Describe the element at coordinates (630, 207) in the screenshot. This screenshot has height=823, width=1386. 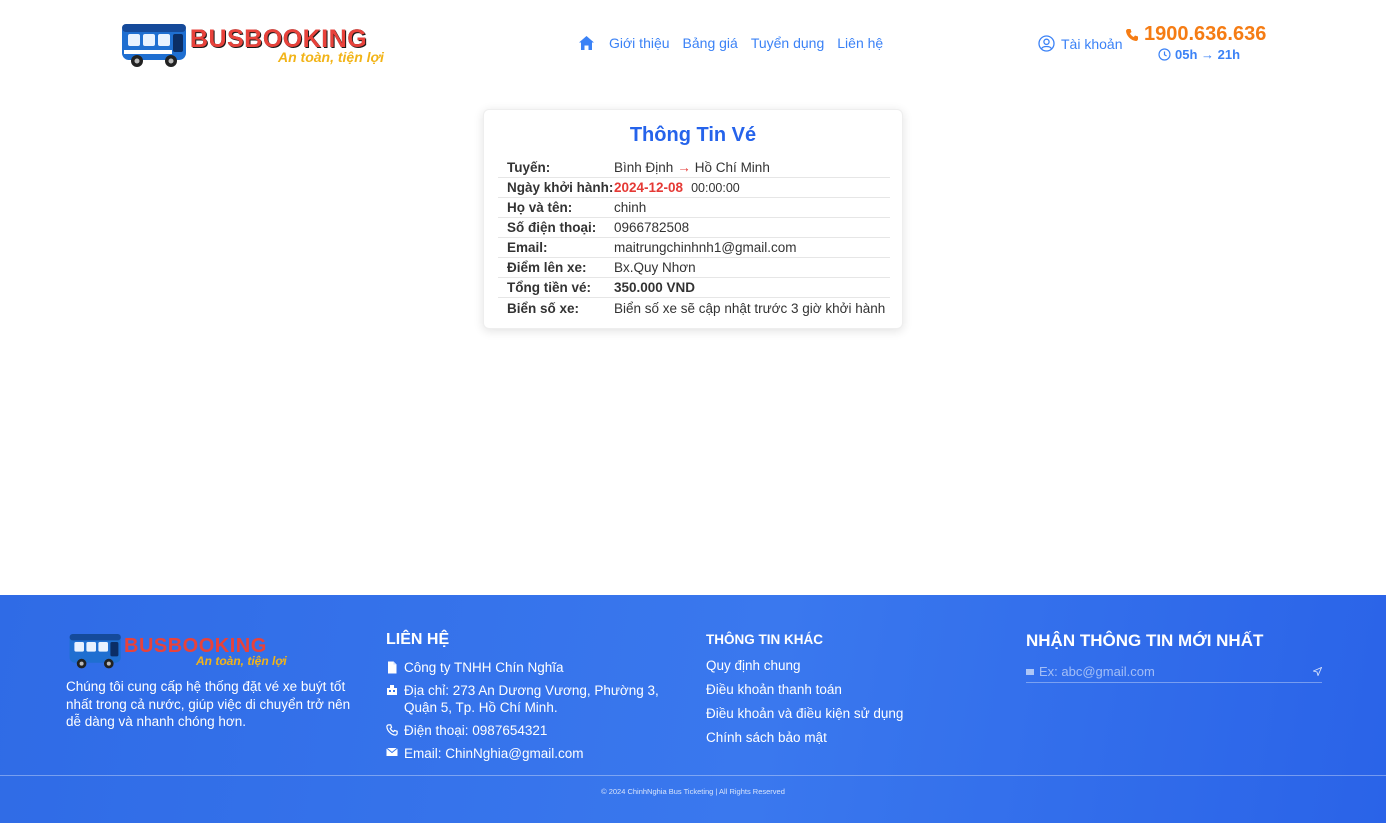
I see `name-value: chinh` at that location.